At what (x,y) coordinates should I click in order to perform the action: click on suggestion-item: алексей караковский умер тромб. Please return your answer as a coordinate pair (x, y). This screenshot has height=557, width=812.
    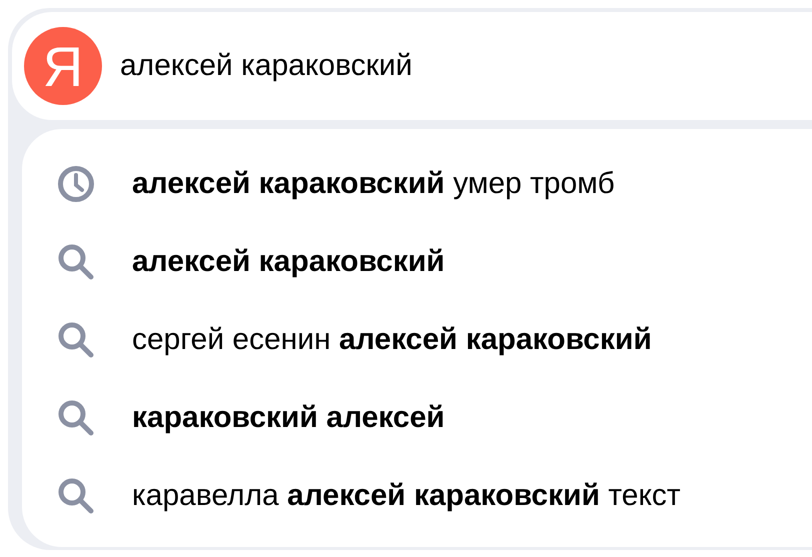
    Looking at the image, I should click on (373, 184).